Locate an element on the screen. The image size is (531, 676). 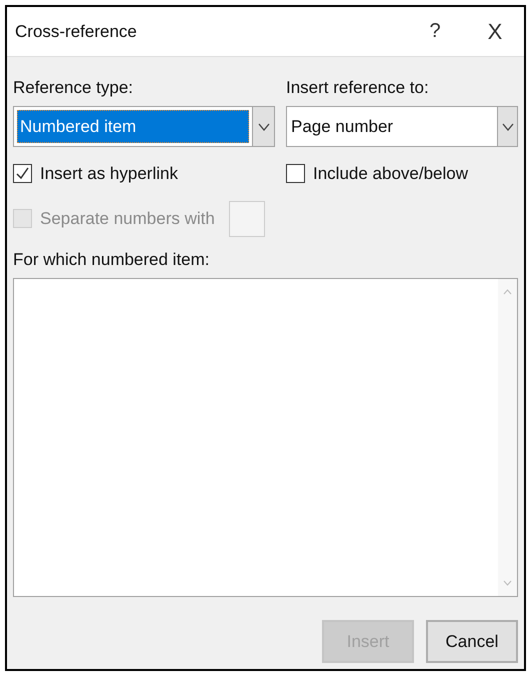
help-button: ? is located at coordinates (435, 31).